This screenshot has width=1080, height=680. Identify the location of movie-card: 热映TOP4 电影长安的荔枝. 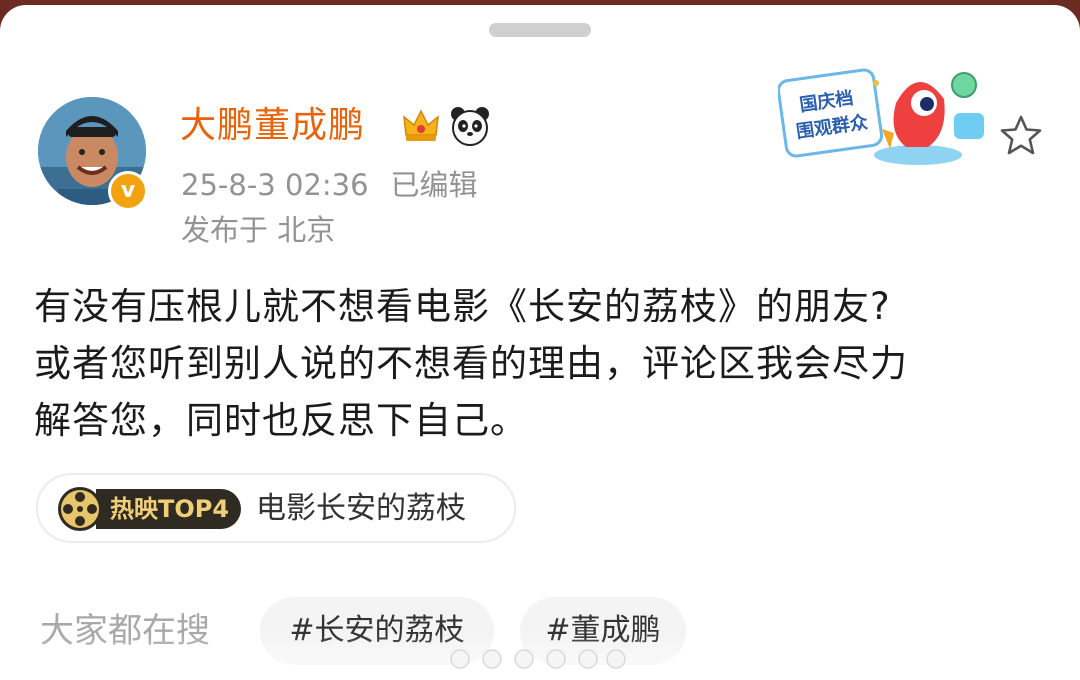
(276, 508).